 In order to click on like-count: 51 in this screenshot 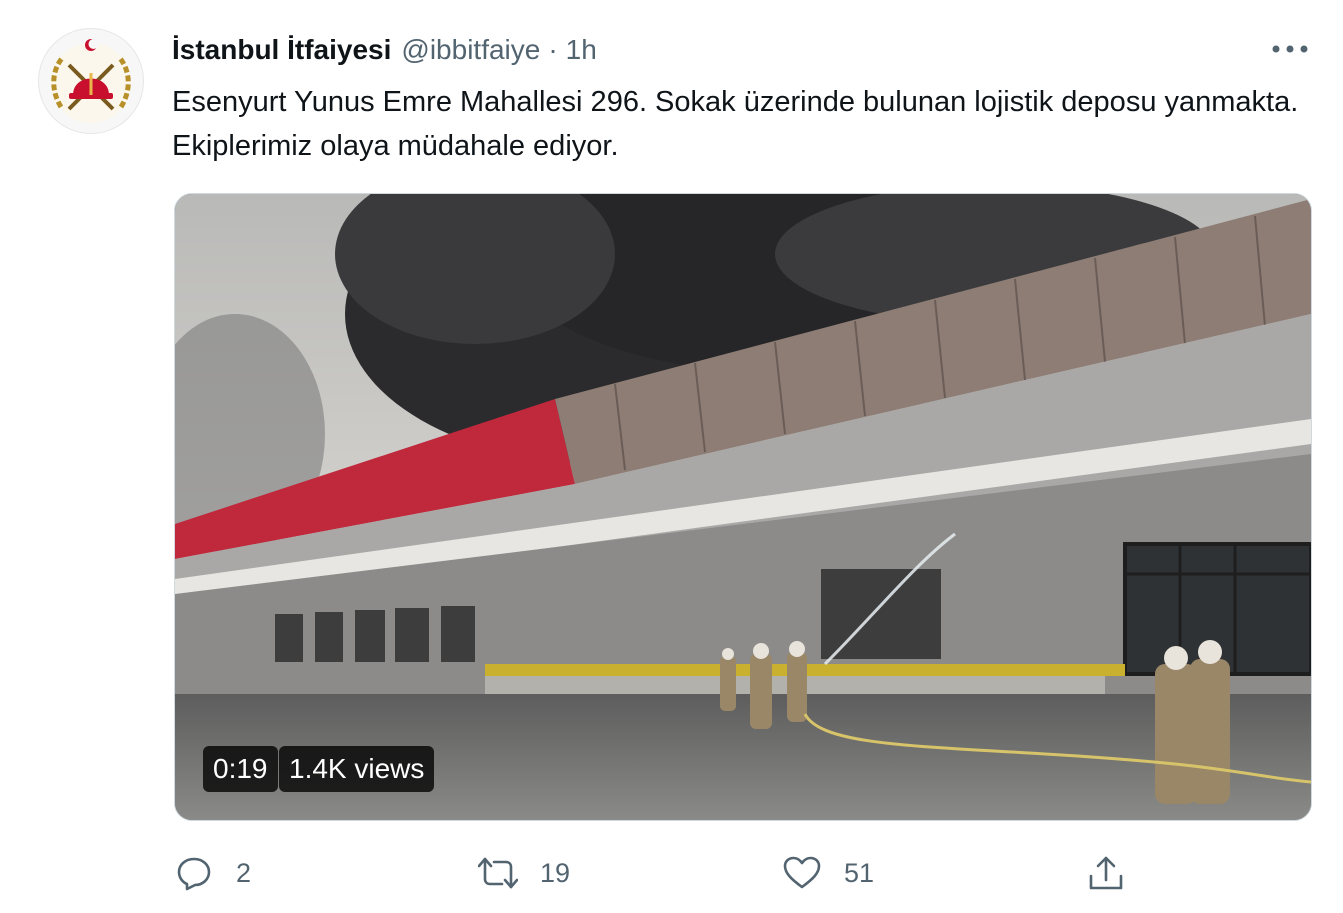, I will do `click(859, 872)`.